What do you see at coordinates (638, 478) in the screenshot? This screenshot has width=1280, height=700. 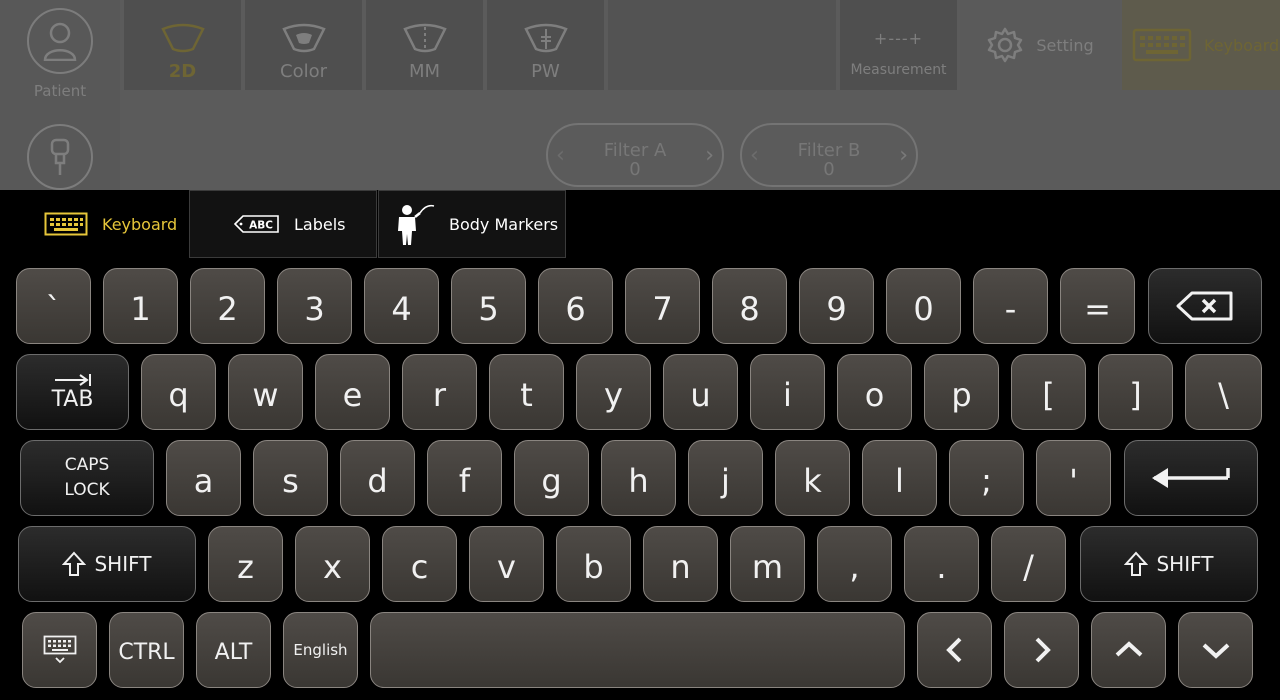 I see `key-h: h` at bounding box center [638, 478].